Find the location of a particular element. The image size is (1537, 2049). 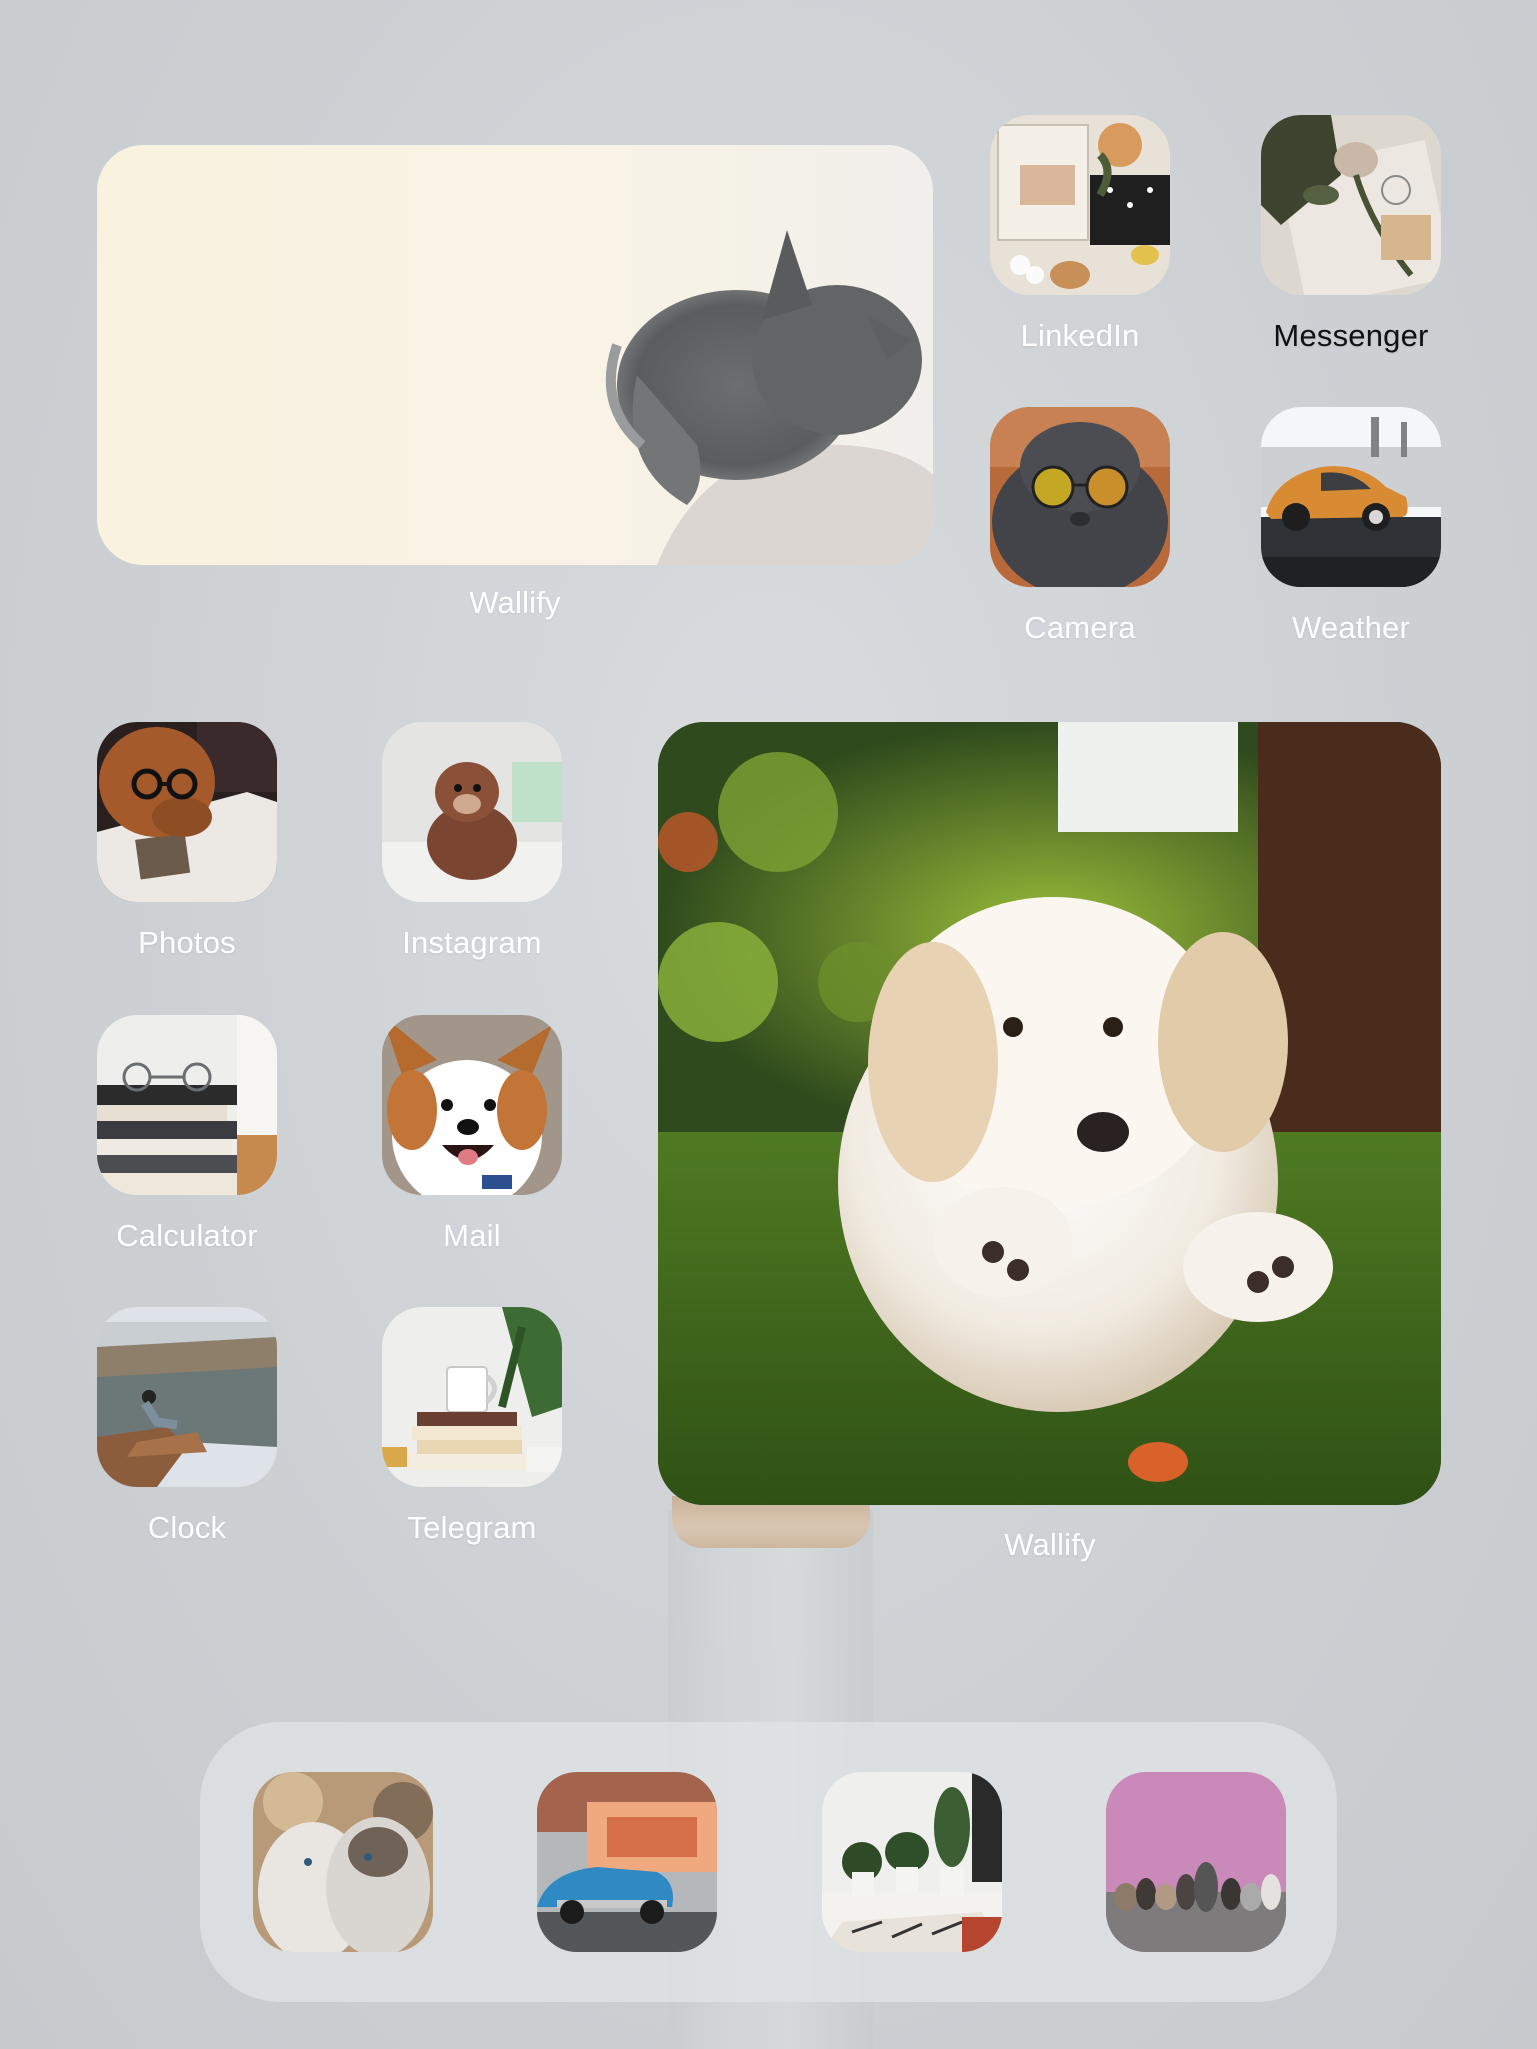

books-glasses-image is located at coordinates (187, 1105).